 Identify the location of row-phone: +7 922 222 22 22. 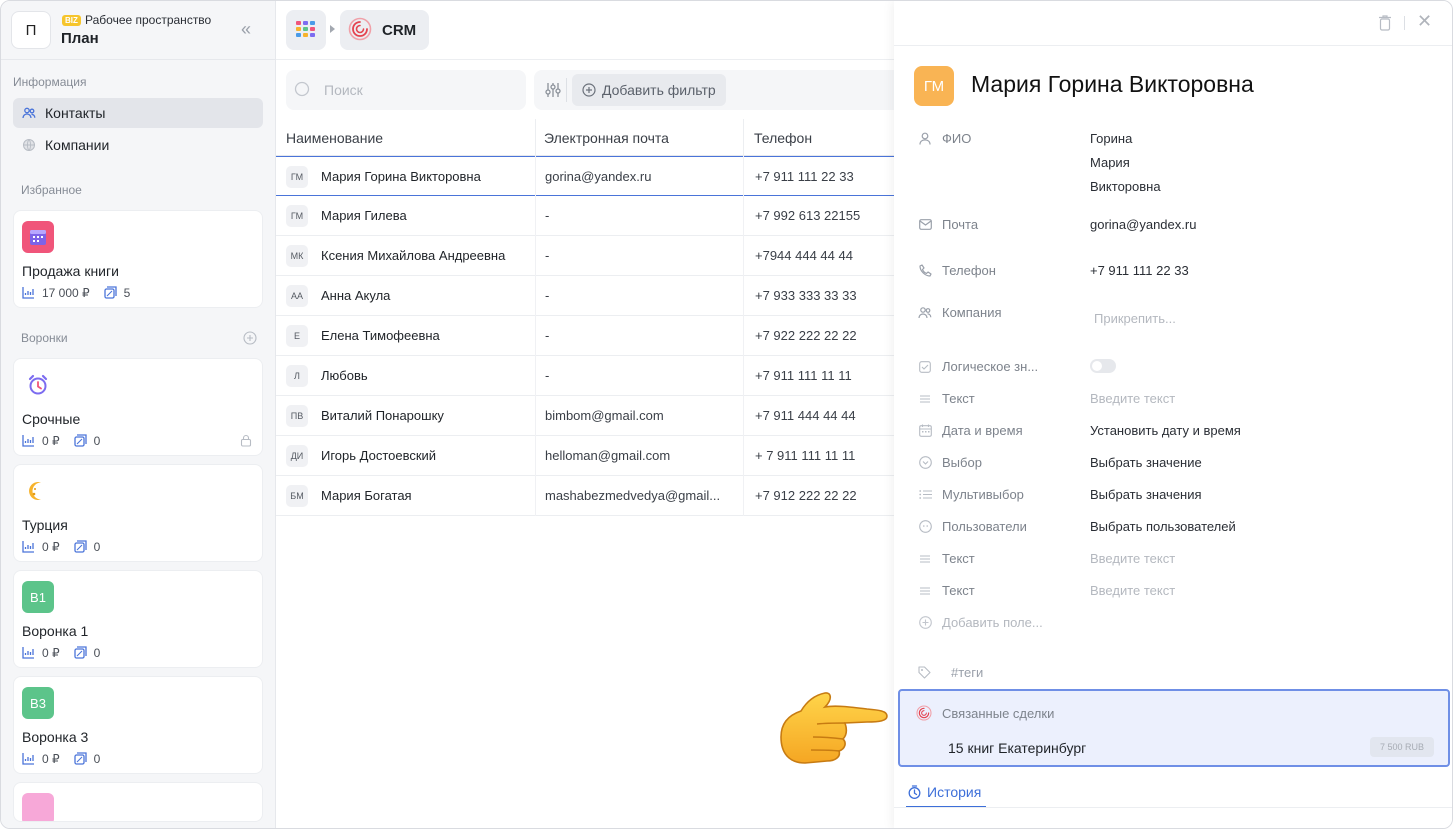
(806, 335).